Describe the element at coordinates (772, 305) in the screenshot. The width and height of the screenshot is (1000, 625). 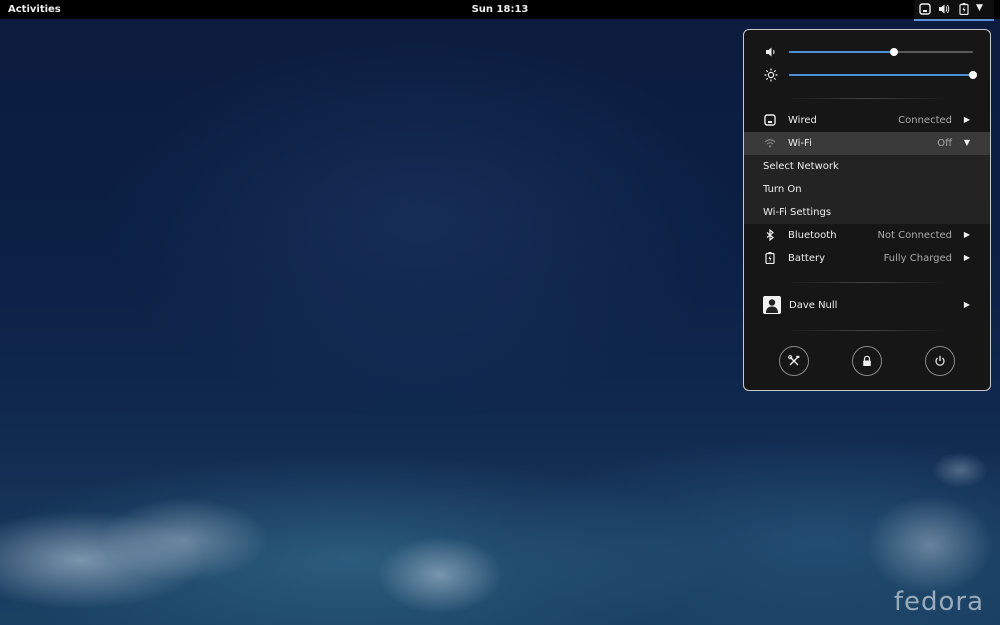
I see `avatar` at that location.